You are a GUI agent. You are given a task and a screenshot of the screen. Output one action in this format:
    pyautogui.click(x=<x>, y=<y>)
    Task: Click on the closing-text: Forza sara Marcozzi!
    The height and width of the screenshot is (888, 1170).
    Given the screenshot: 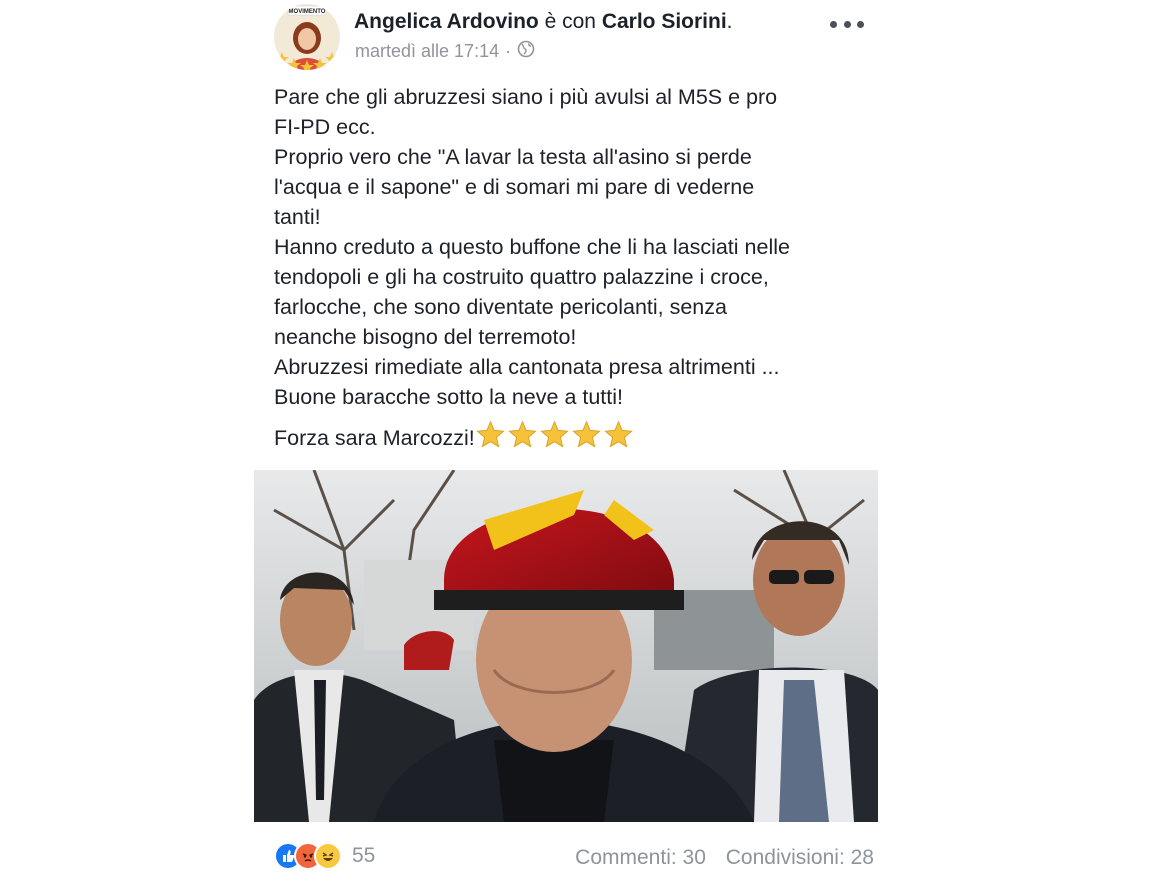 What is the action you would take?
    pyautogui.click(x=374, y=438)
    